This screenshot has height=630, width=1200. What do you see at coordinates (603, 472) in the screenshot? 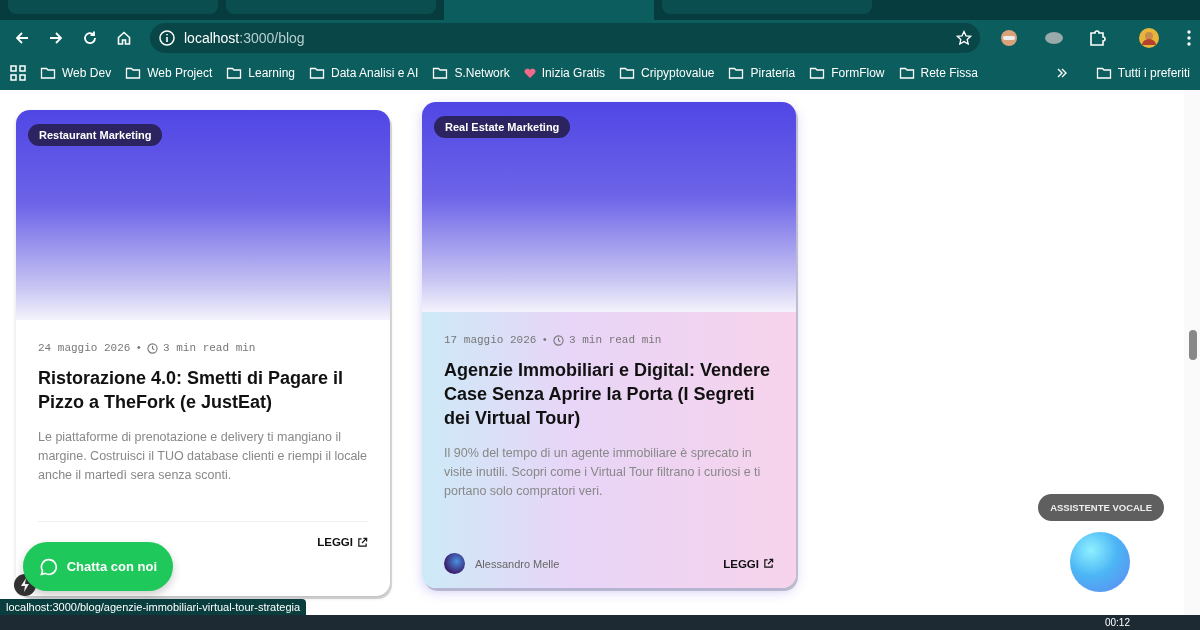
I see `post-excerpt: Il 90% del tempo di un agente immobiliare è sprecato in visite inutili. Scopri come i Virtual Tour filtrano i curiosi e ti portano solo compratori veri.` at bounding box center [603, 472].